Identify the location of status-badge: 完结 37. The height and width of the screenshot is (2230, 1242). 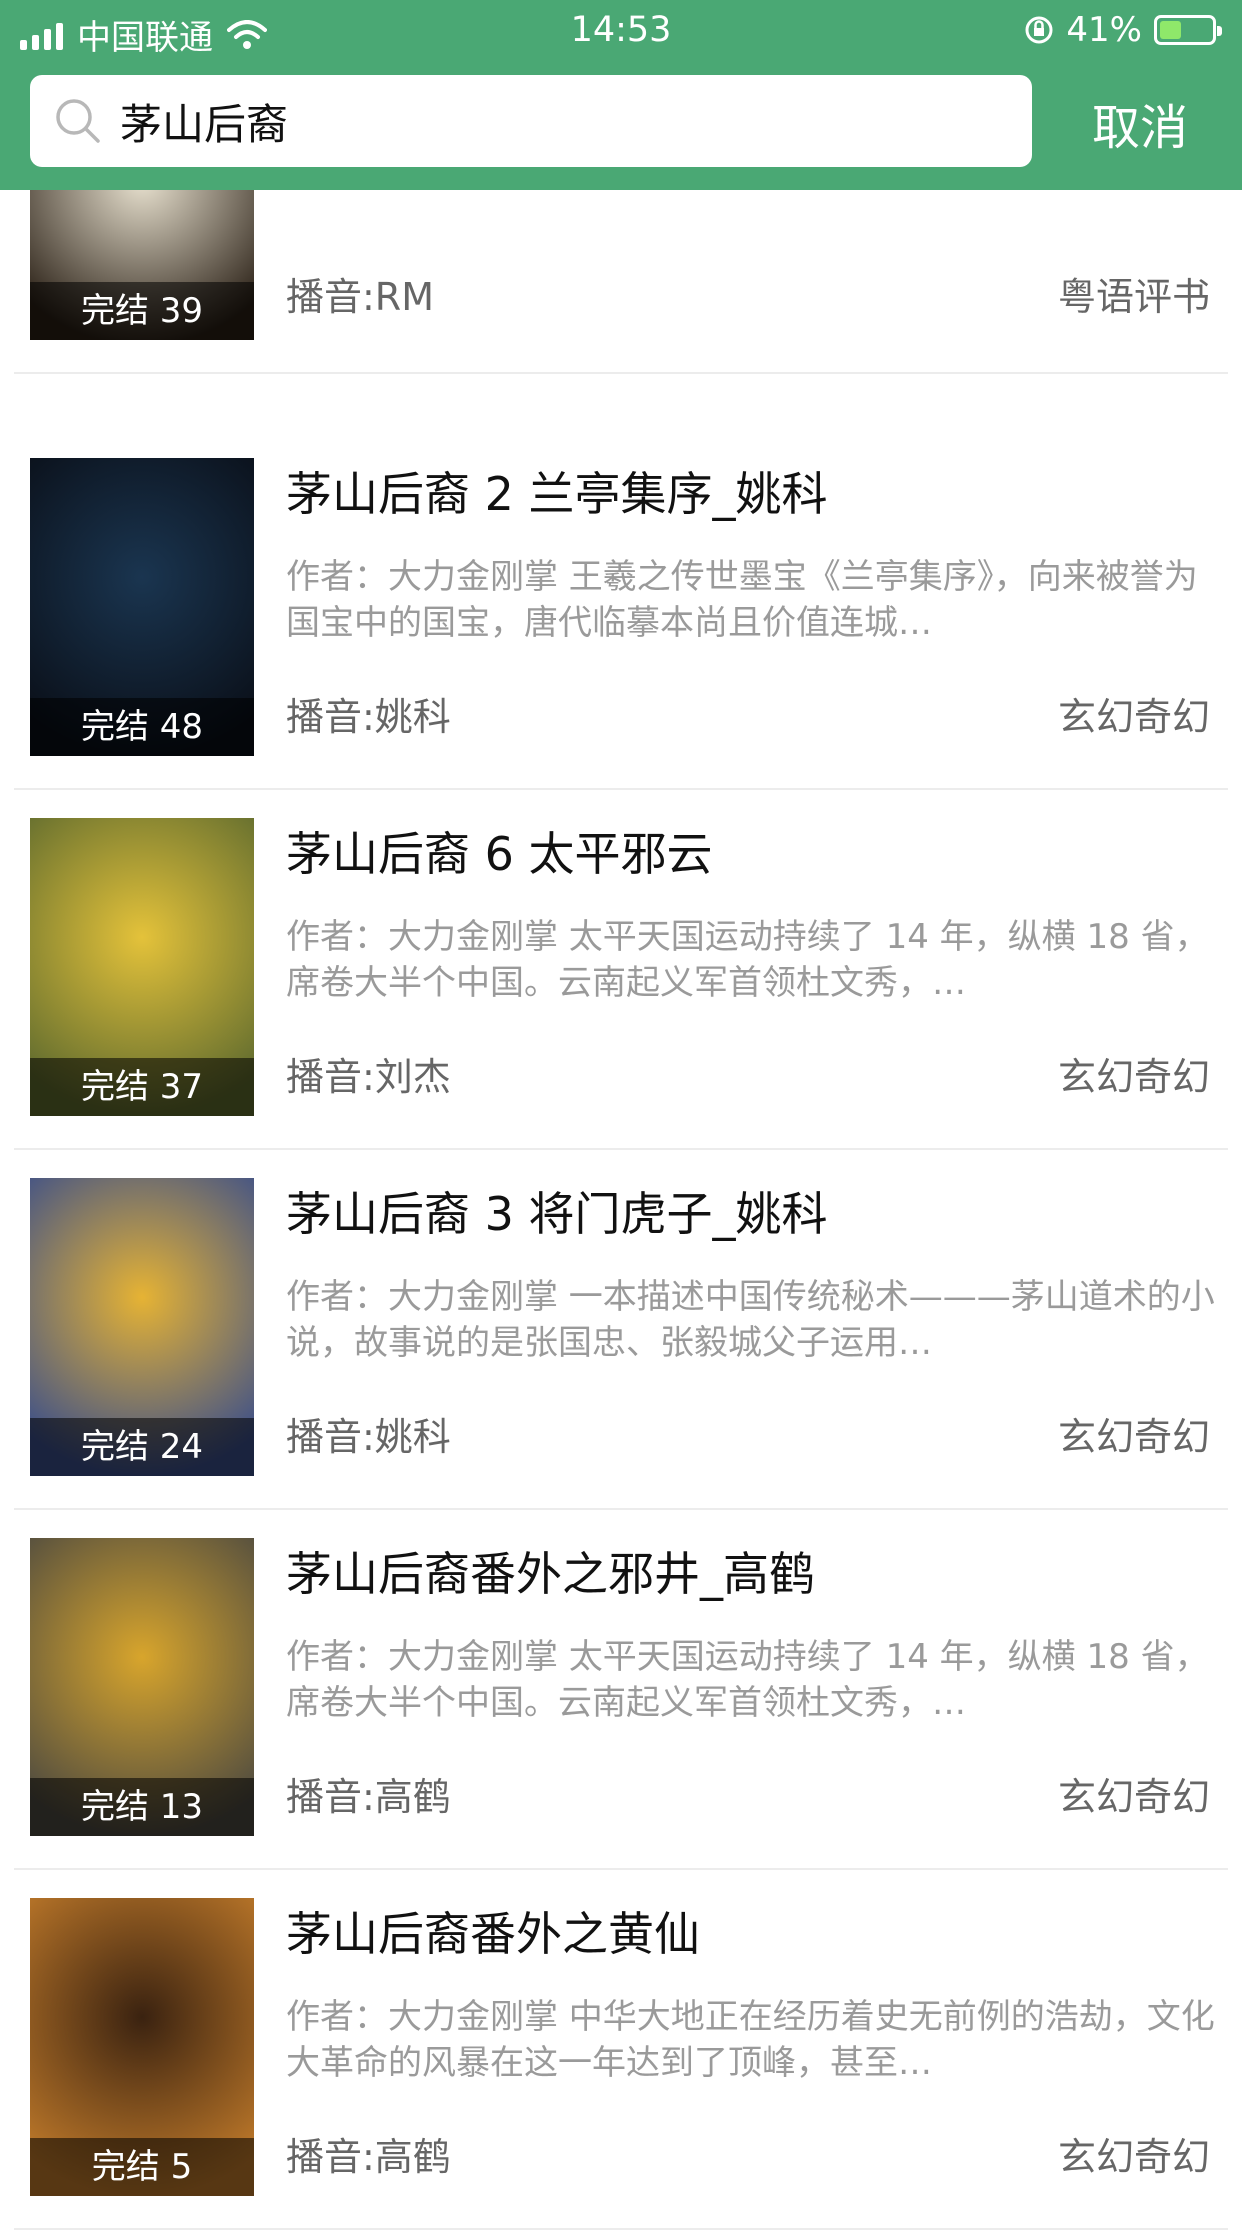
(142, 1087).